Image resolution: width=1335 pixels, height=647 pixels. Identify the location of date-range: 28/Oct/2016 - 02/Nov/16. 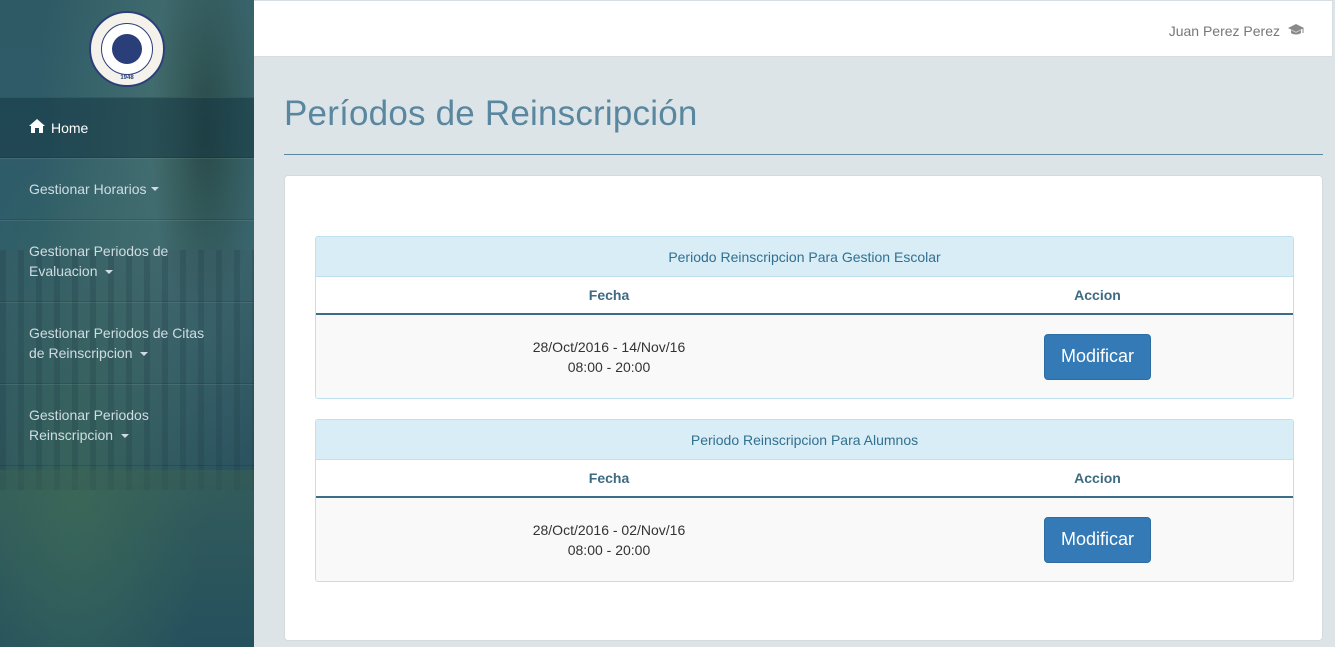
(609, 529).